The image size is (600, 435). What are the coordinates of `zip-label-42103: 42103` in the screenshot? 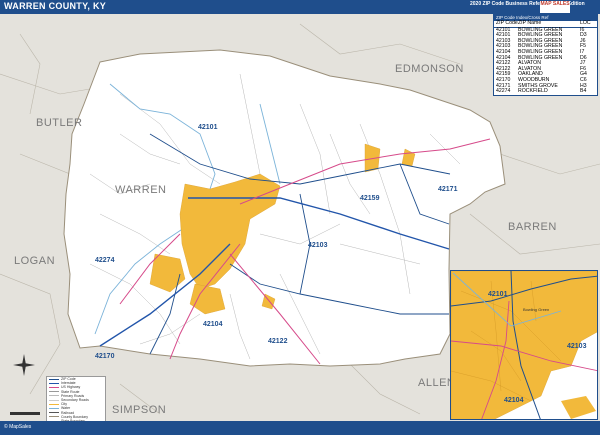 It's located at (318, 245).